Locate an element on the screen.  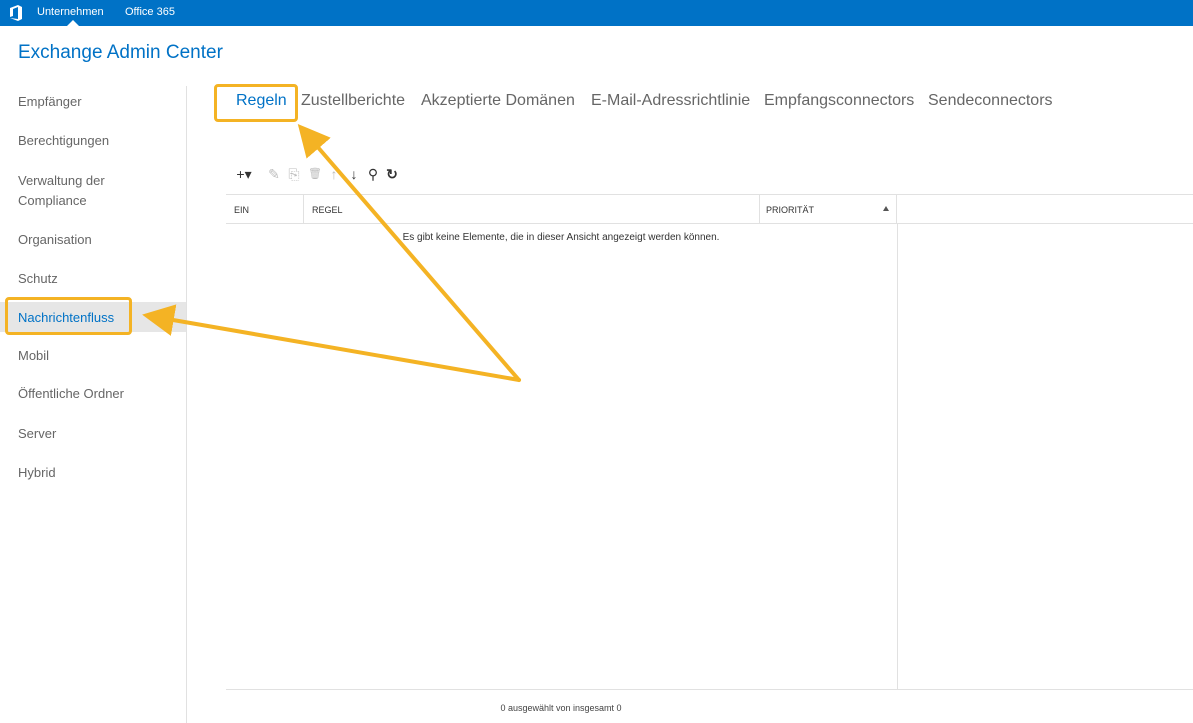
sidebar-divider is located at coordinates (186, 404).